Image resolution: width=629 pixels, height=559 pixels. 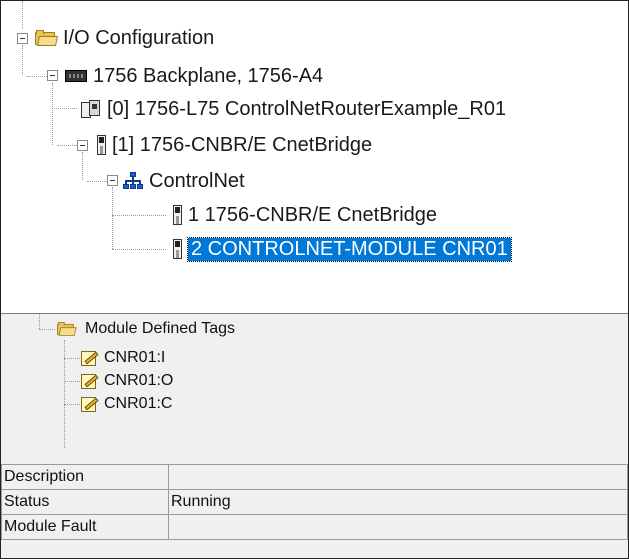 I want to click on property-name: Module Fault, so click(x=85, y=527).